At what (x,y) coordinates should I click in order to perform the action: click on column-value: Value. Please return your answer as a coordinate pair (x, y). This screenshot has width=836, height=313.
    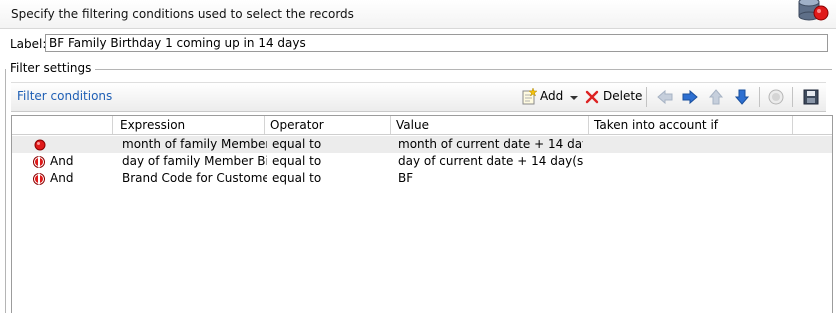
    Looking at the image, I should click on (412, 125).